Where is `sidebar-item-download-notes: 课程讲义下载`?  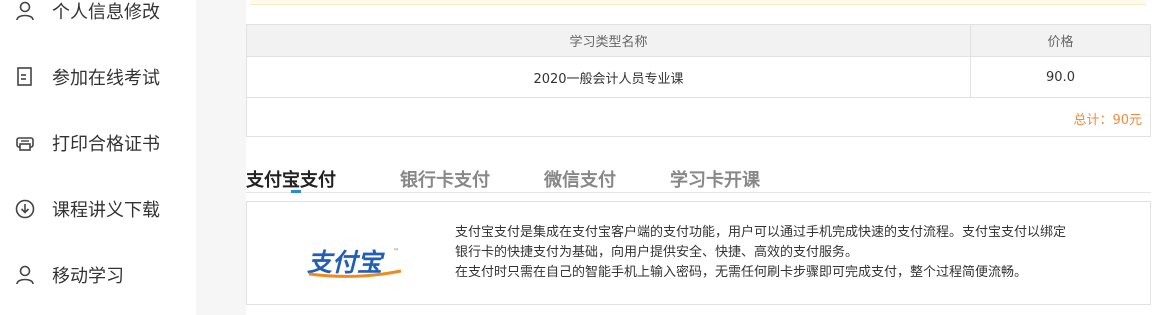
sidebar-item-download-notes: 课程讲义下载 is located at coordinates (87, 209).